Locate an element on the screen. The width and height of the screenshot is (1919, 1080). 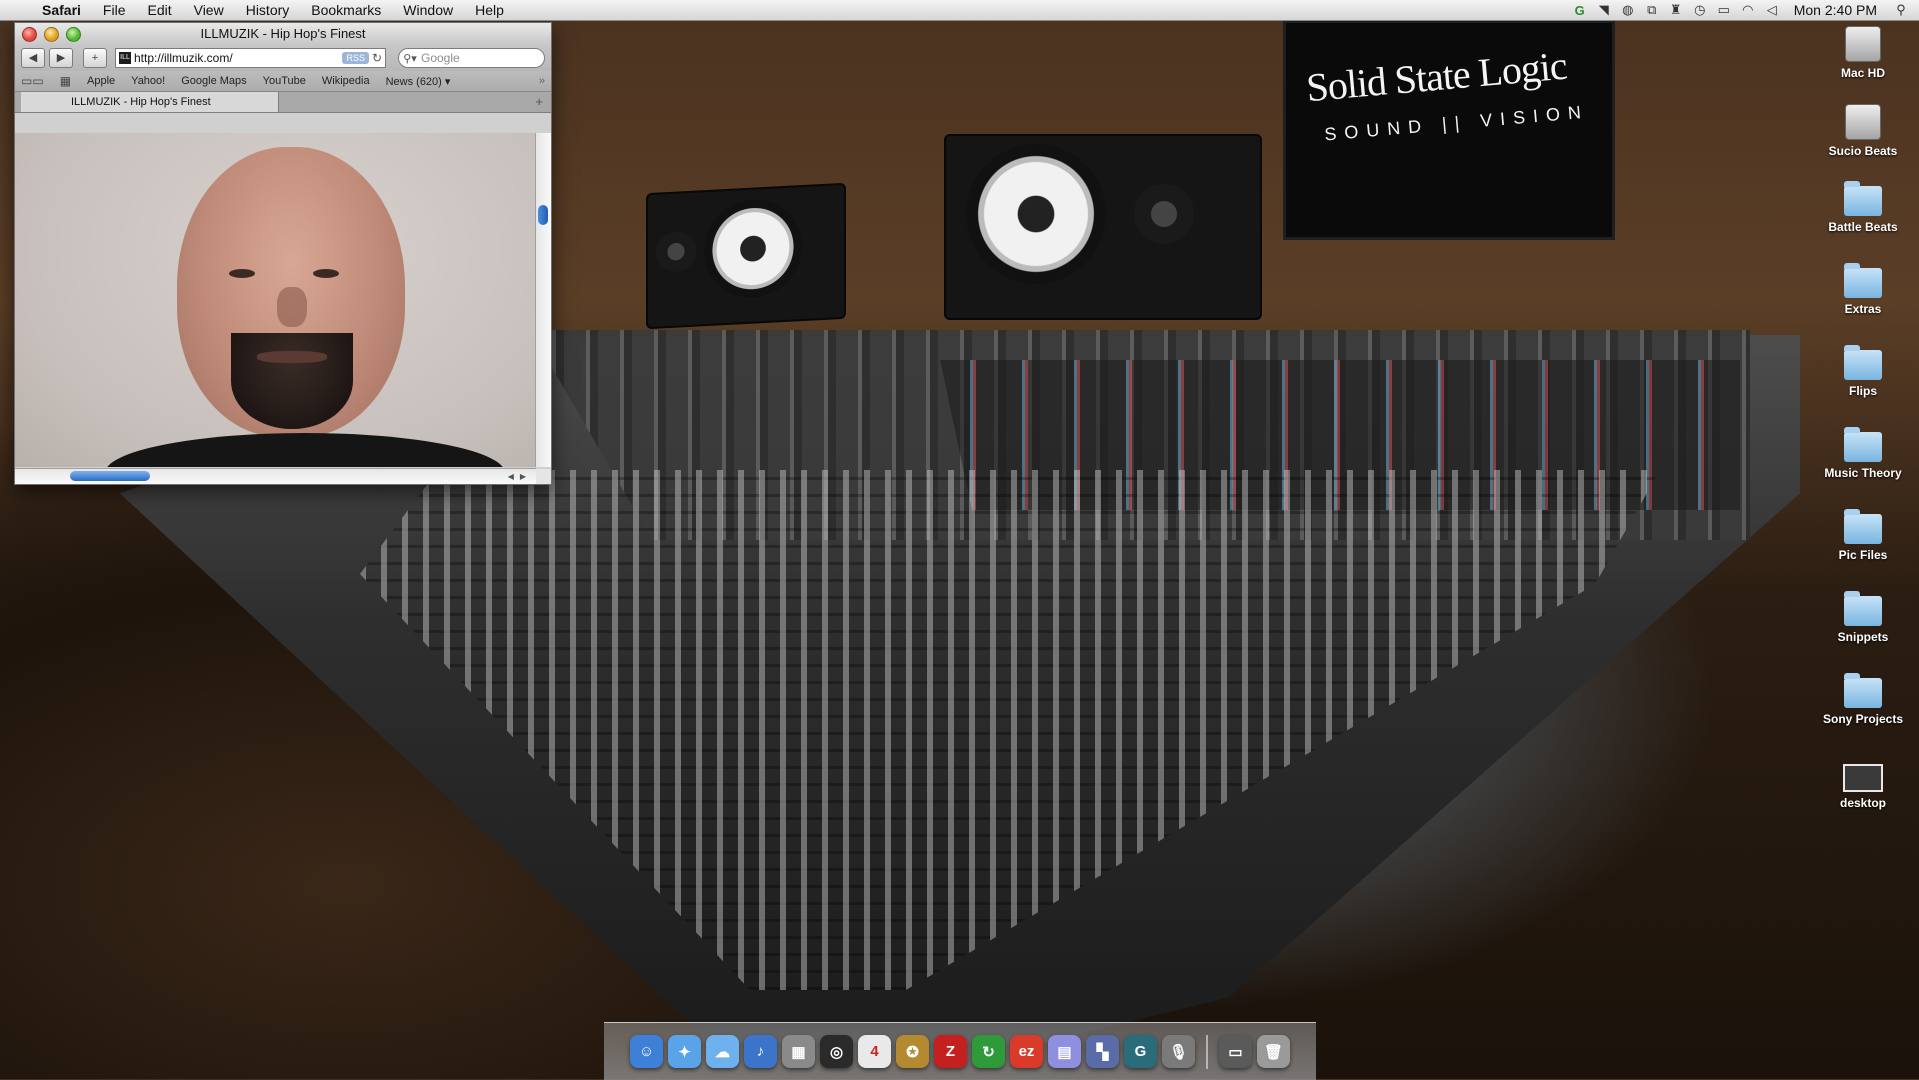
hard-drive-icon is located at coordinates (1863, 44).